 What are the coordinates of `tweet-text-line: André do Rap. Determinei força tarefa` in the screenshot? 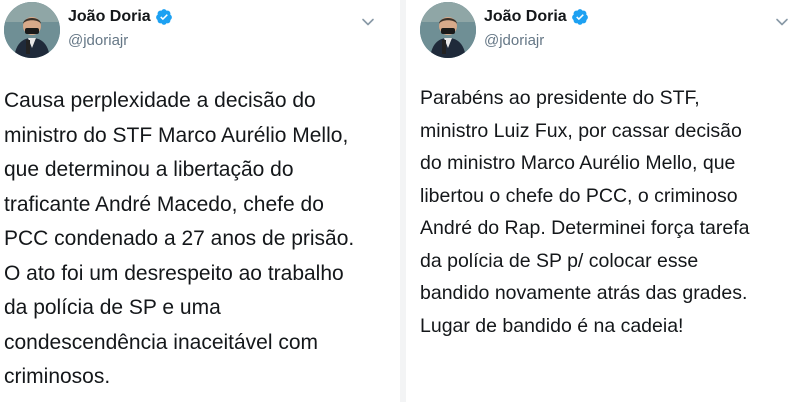 It's located at (585, 228).